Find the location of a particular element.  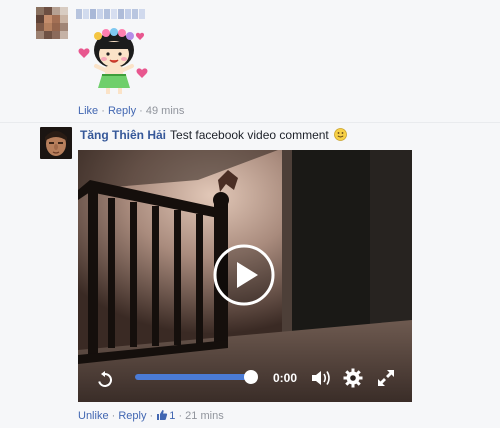

progress-handle is located at coordinates (251, 377).